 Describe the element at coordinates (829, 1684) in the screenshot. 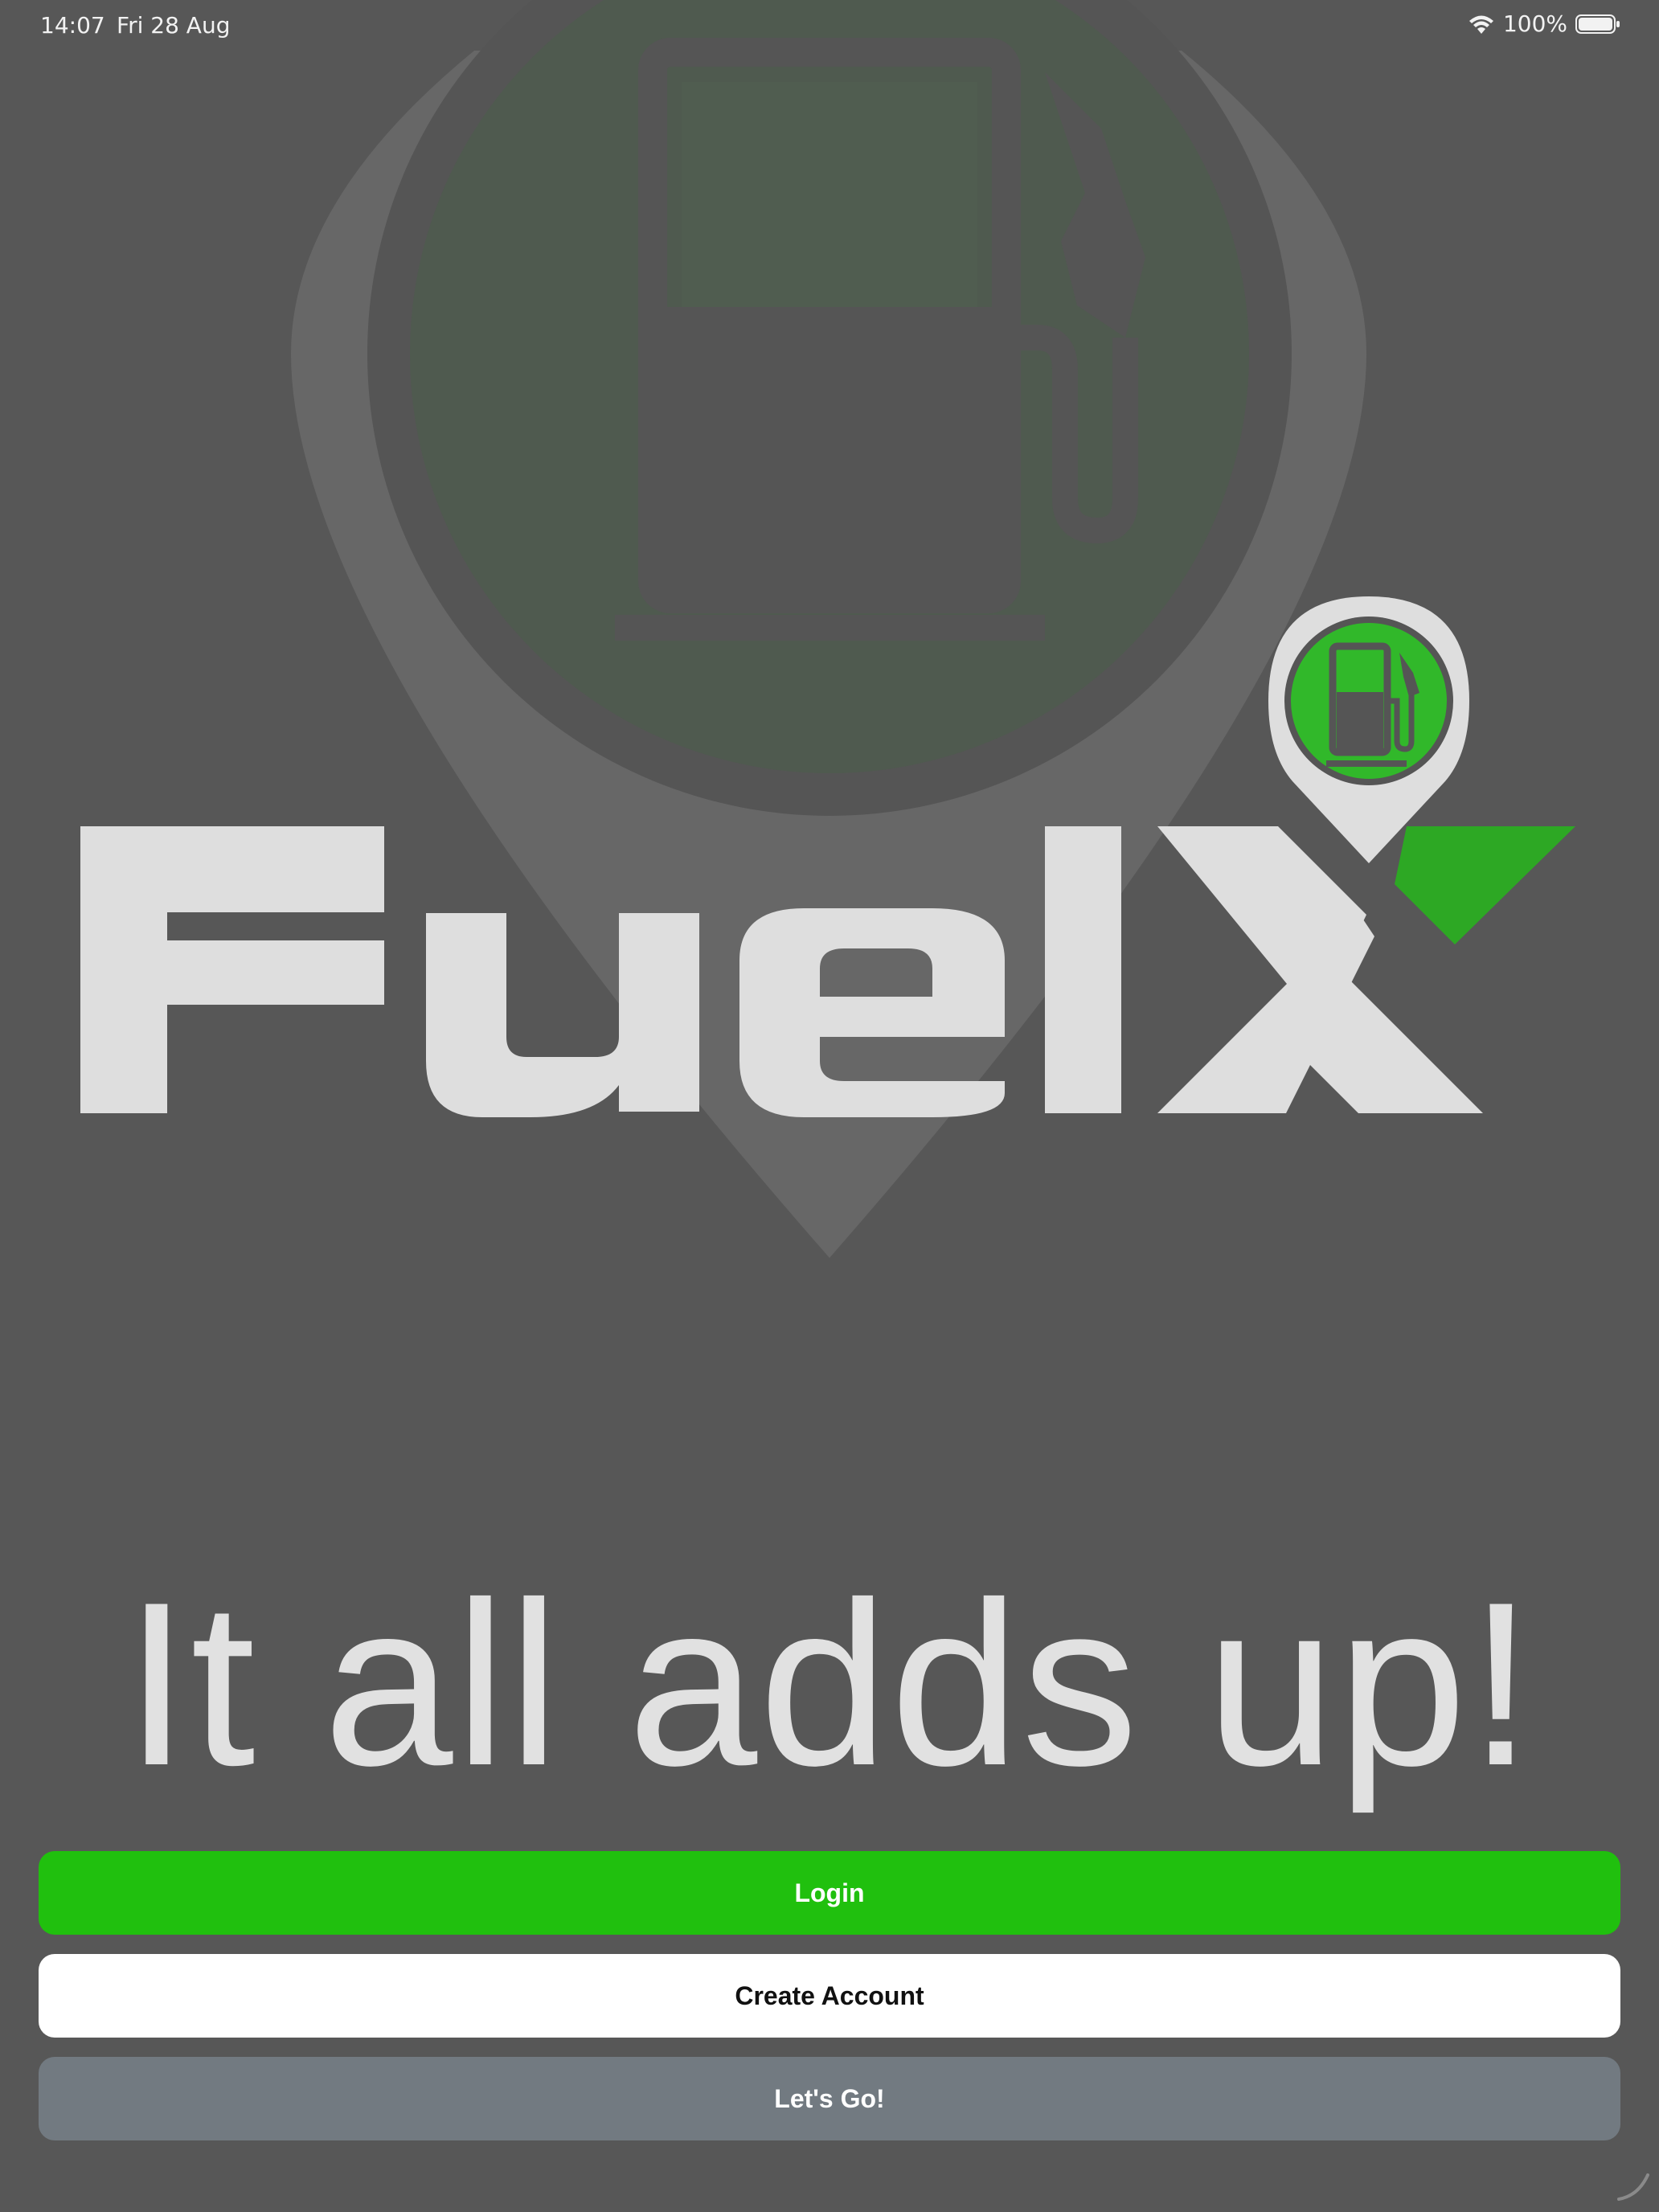

I see `tagline: It all adds up!` at that location.